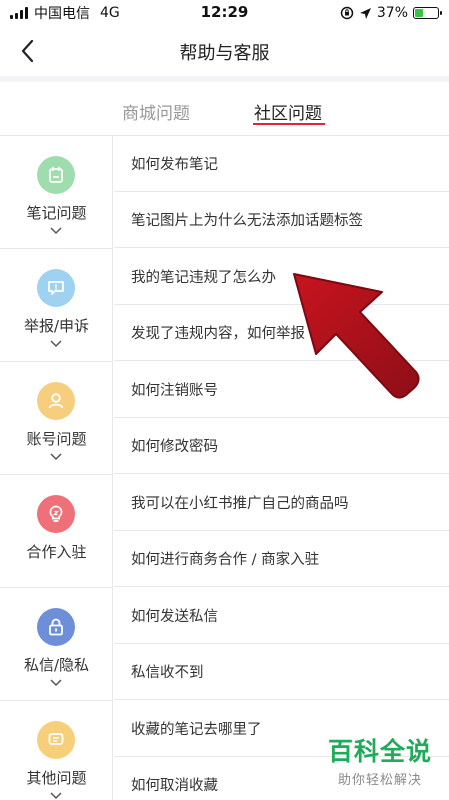 The width and height of the screenshot is (449, 800). I want to click on battery-icon, so click(427, 13).